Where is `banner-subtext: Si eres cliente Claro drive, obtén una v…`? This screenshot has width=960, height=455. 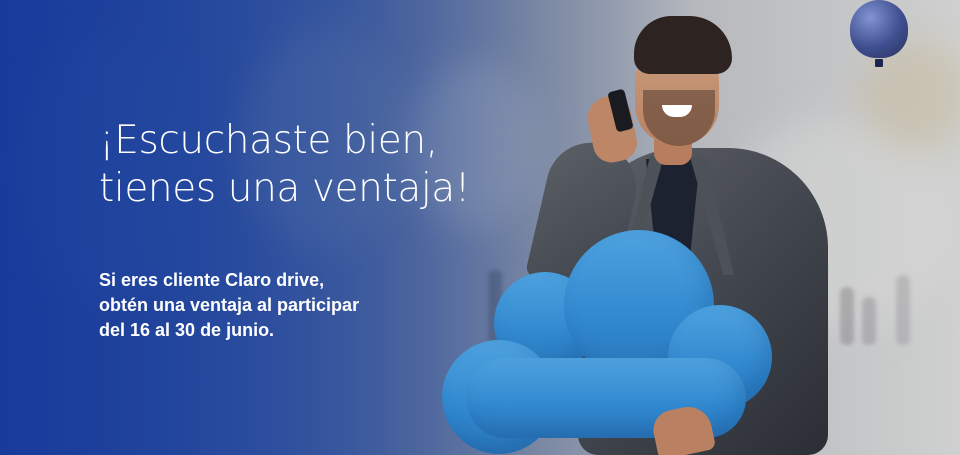 banner-subtext: Si eres cliente Claro drive, obtén una v… is located at coordinates (229, 305).